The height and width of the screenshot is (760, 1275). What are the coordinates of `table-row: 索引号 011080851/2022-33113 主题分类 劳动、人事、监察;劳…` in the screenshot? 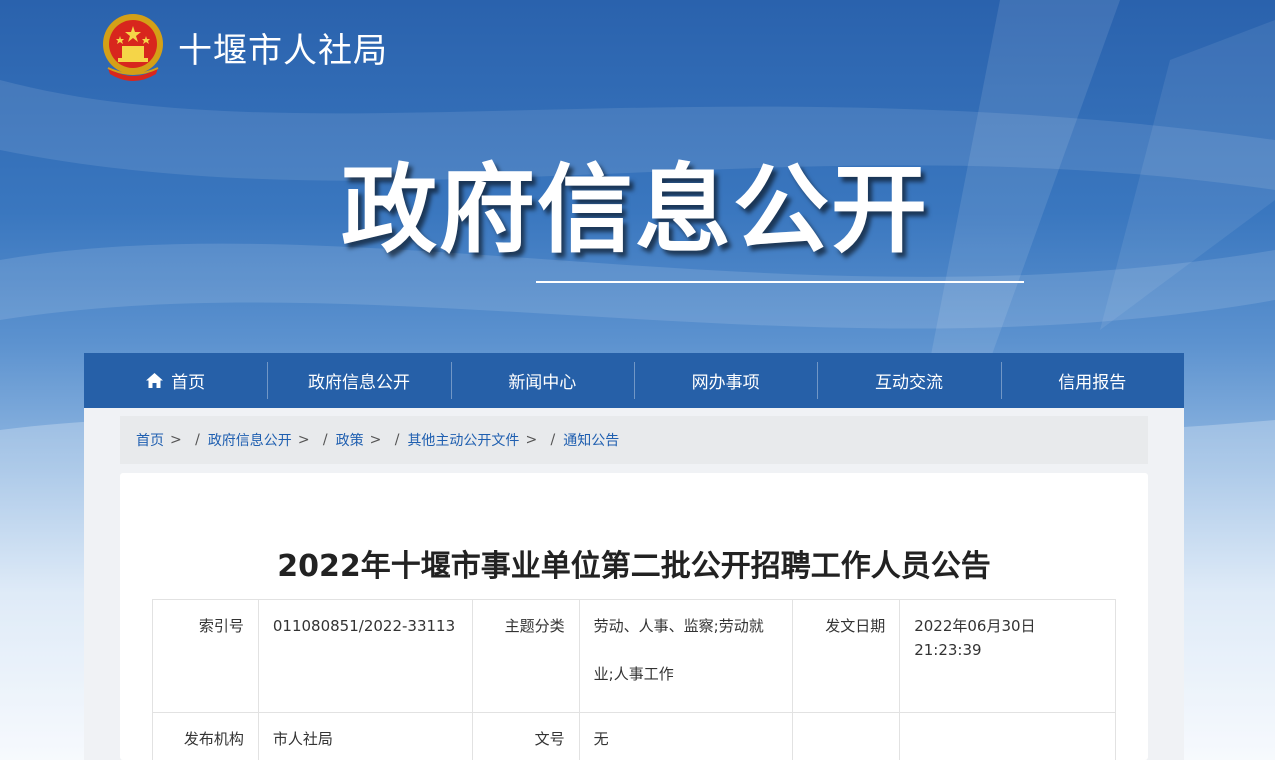 It's located at (634, 656).